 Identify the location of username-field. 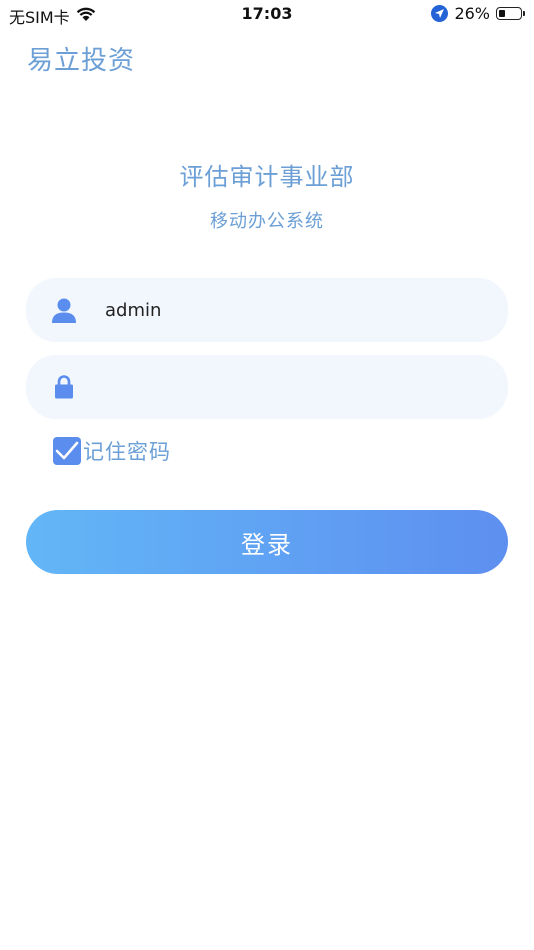
(267, 310).